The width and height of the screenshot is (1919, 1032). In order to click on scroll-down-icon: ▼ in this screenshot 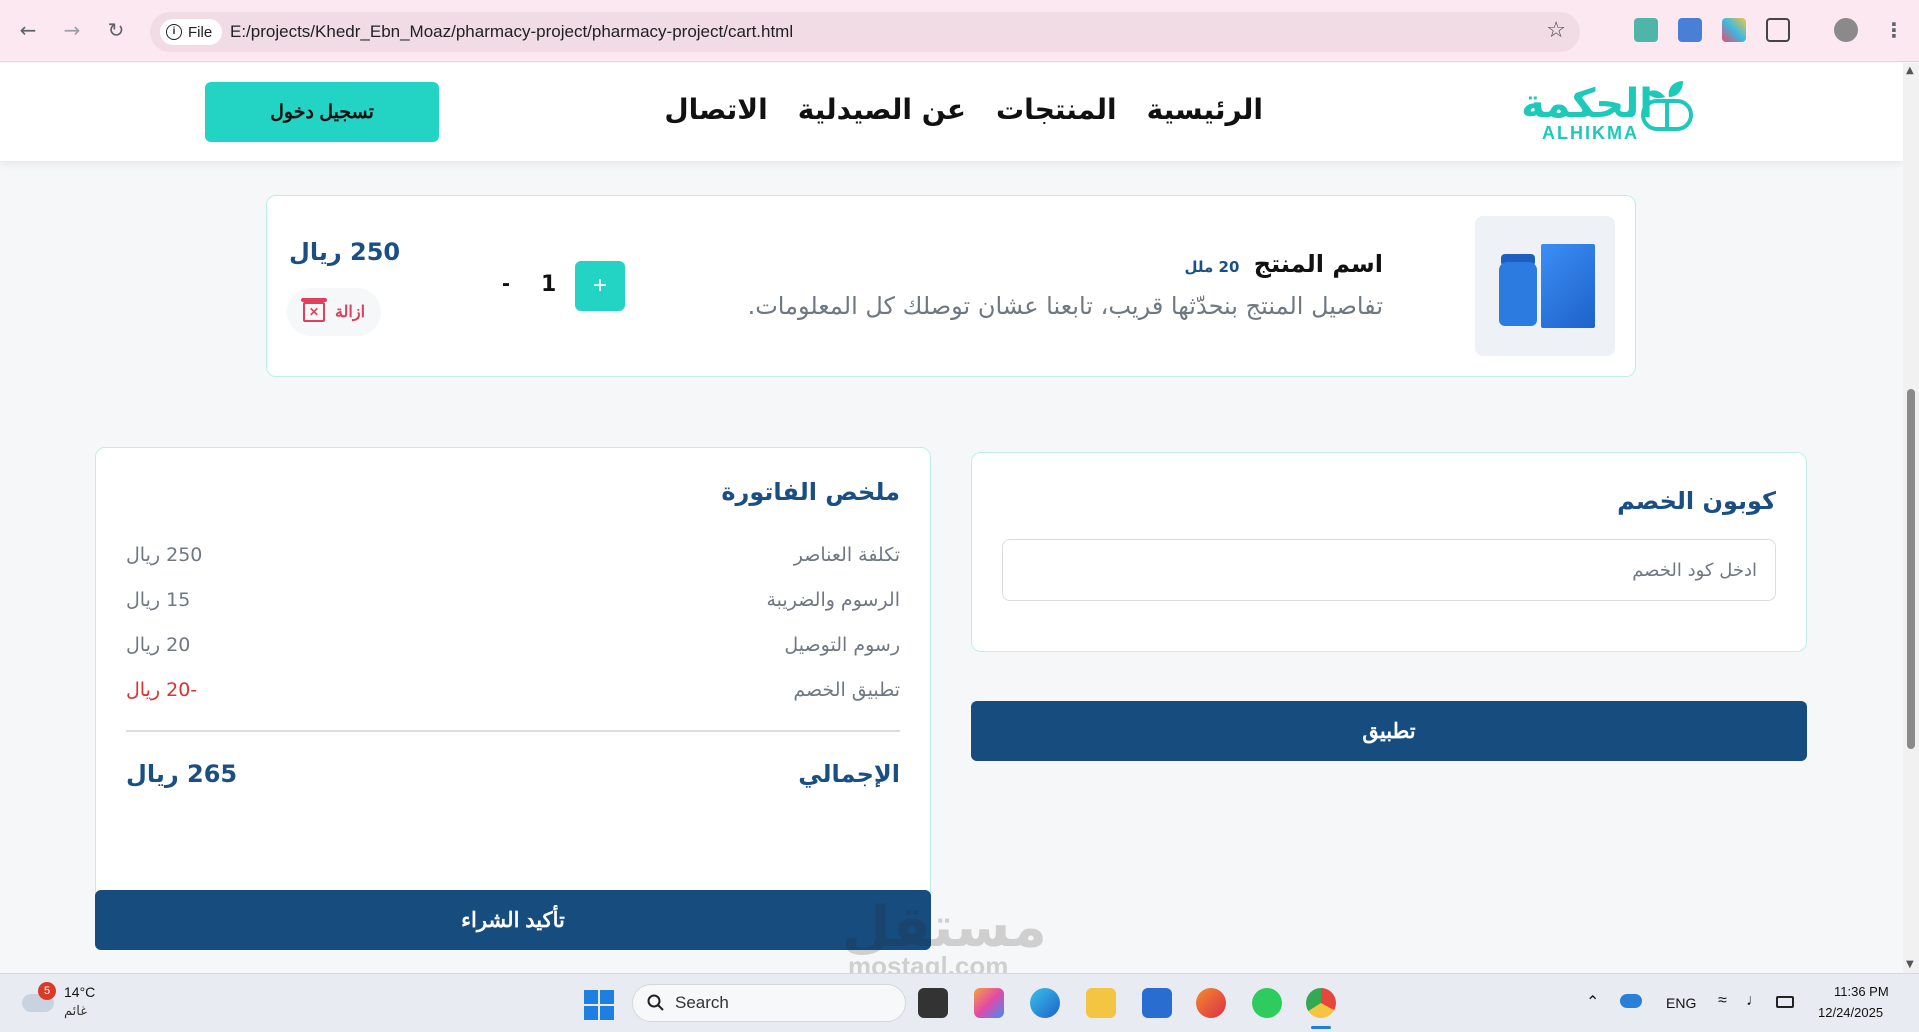, I will do `click(1910, 964)`.